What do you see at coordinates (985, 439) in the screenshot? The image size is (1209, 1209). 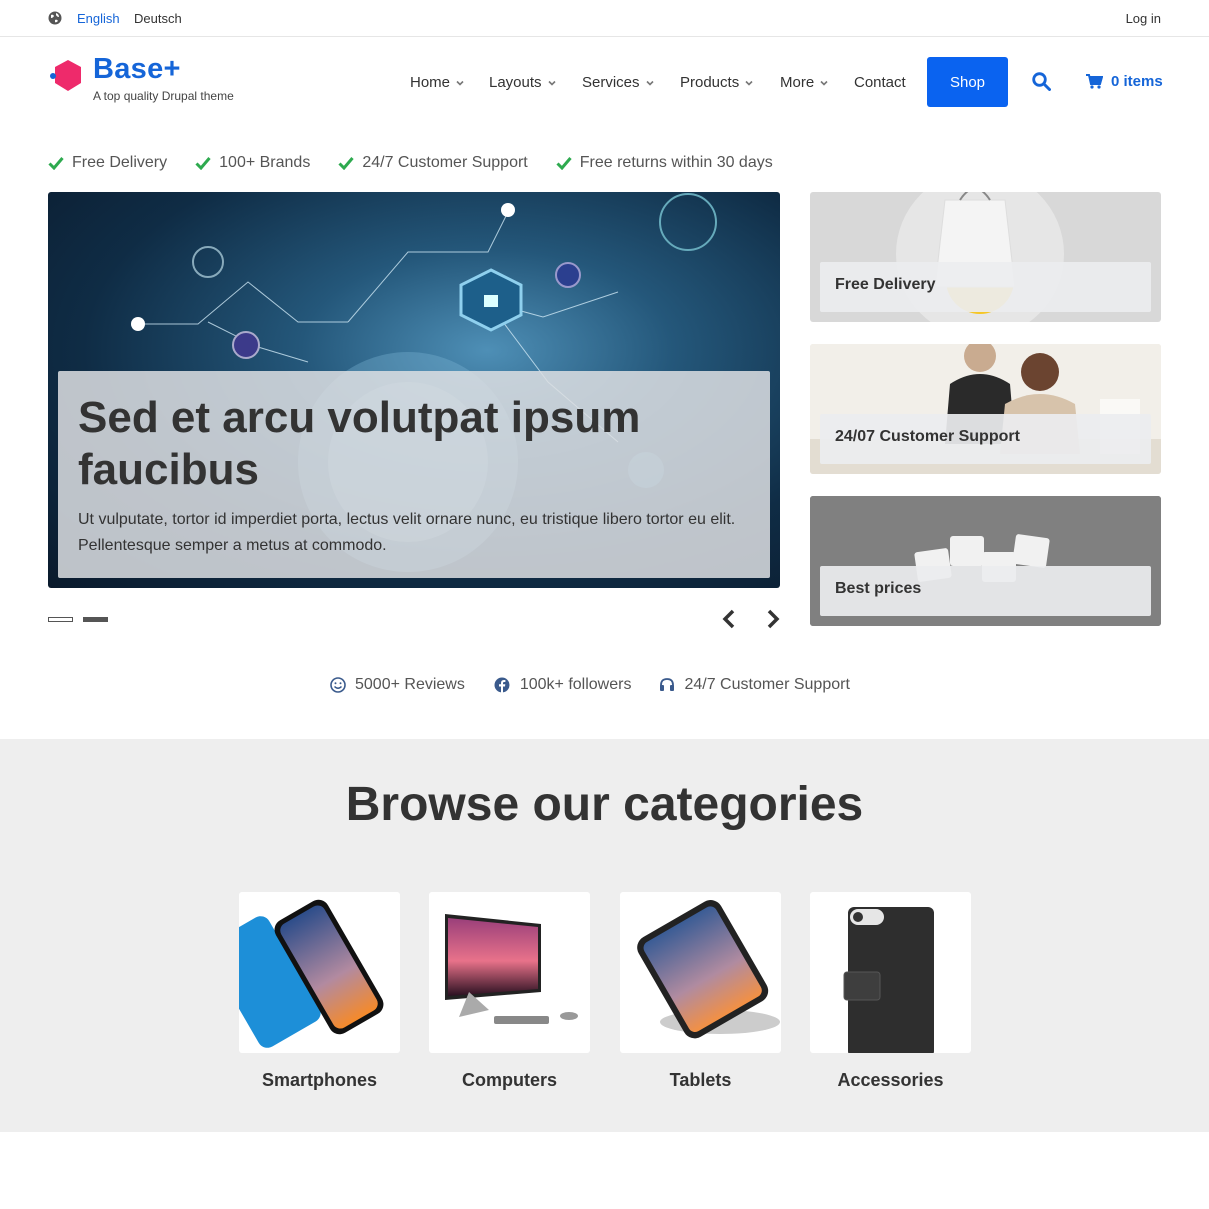 I see `card-label: 24/07 Customer Support` at bounding box center [985, 439].